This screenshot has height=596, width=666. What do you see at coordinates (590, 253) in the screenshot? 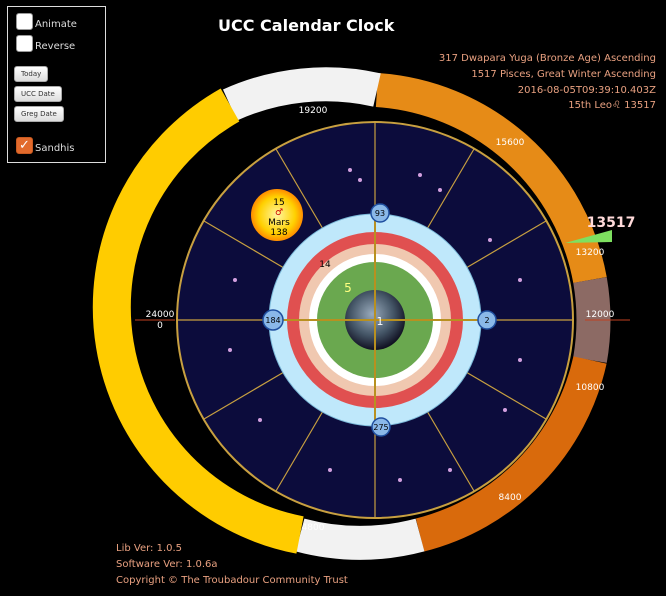
I see `ring-label-13200: 13200` at bounding box center [590, 253].